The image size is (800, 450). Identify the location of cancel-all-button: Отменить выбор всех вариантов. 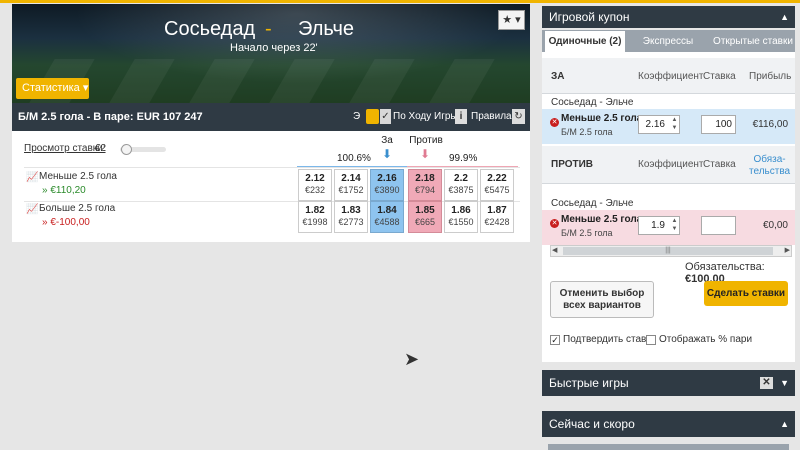
(602, 299).